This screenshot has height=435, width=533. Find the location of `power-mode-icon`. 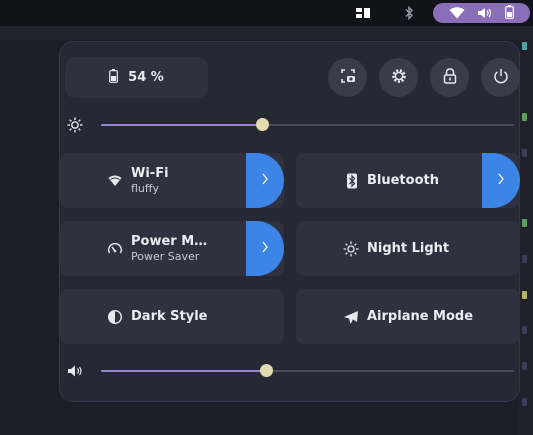

power-mode-icon is located at coordinates (115, 249).